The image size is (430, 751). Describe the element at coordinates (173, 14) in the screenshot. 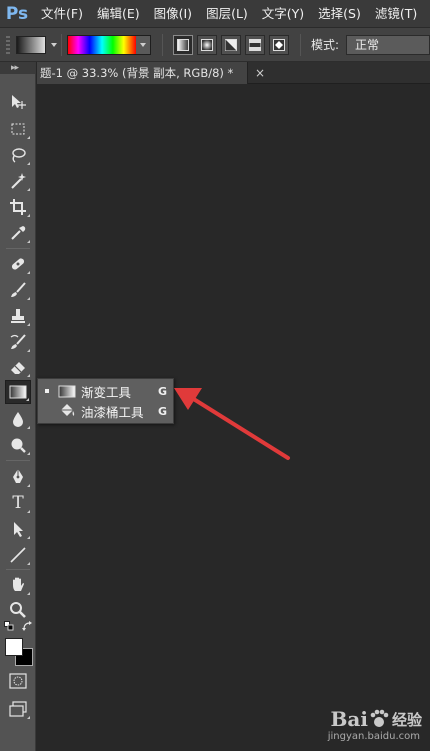

I see `menu-image: 图像(I)` at that location.